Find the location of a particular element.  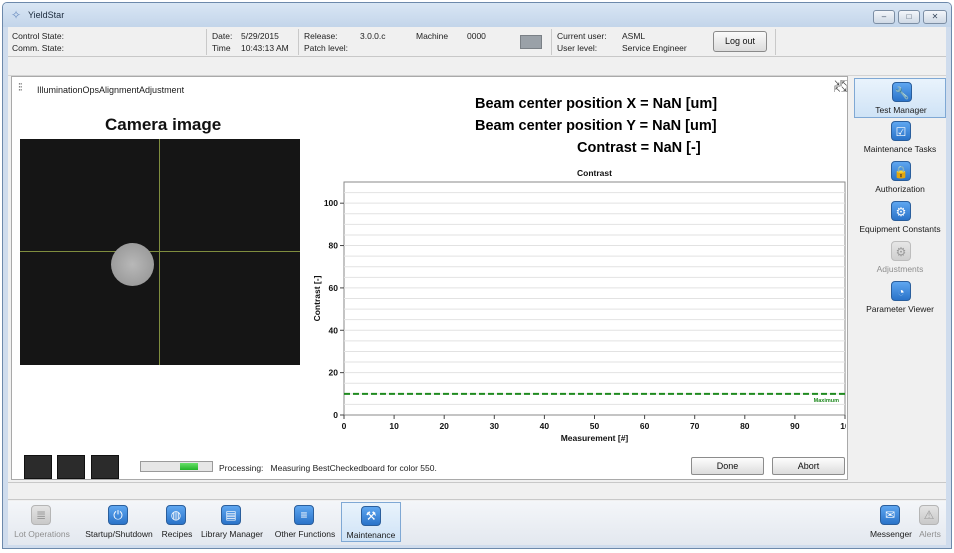

patch-level-label: Patch level: is located at coordinates (326, 48).